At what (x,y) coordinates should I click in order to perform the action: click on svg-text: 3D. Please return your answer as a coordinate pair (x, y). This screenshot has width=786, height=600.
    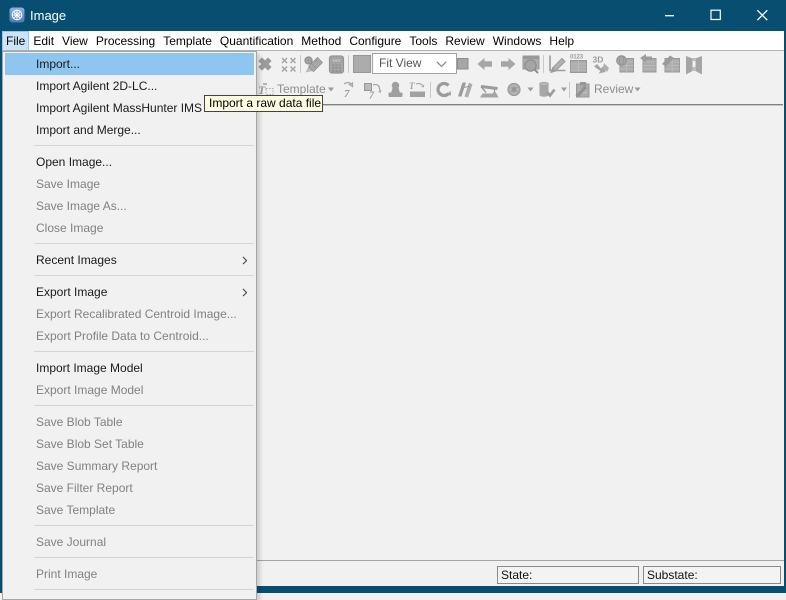
    Looking at the image, I should click on (598, 60).